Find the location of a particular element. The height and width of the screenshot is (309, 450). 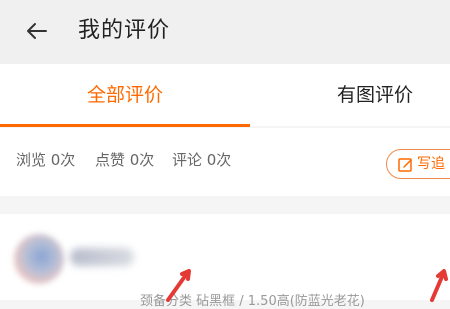

page-title: 我的评价 is located at coordinates (124, 30).